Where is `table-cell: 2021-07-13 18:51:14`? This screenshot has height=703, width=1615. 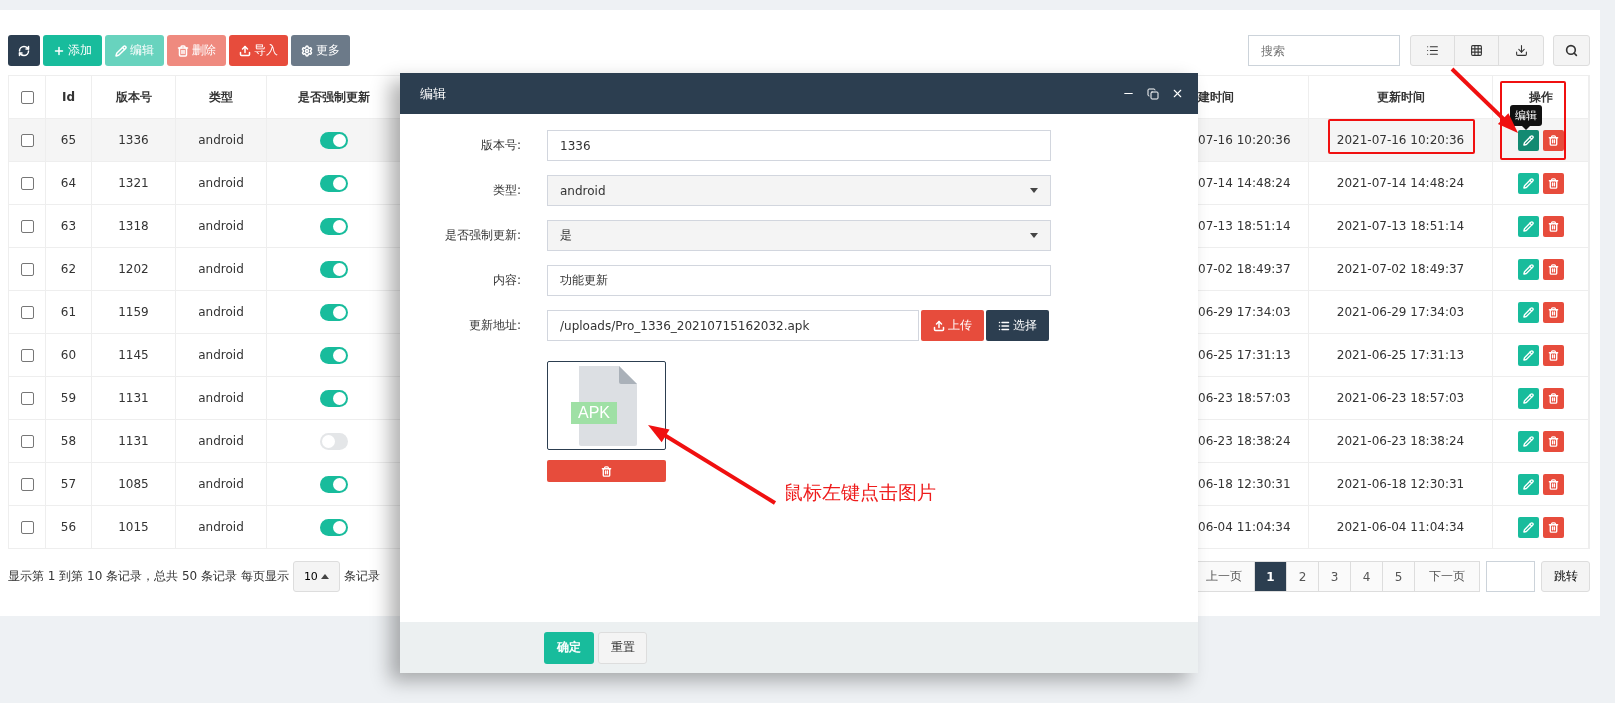
table-cell: 2021-07-13 18:51:14 is located at coordinates (1400, 226).